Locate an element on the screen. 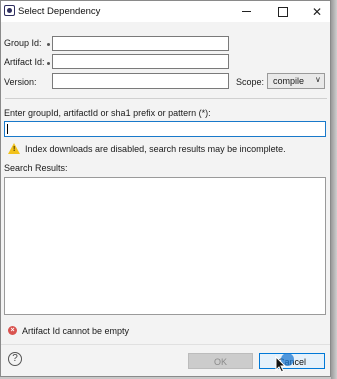 The height and width of the screenshot is (379, 337). version-label: Version: is located at coordinates (20, 82).